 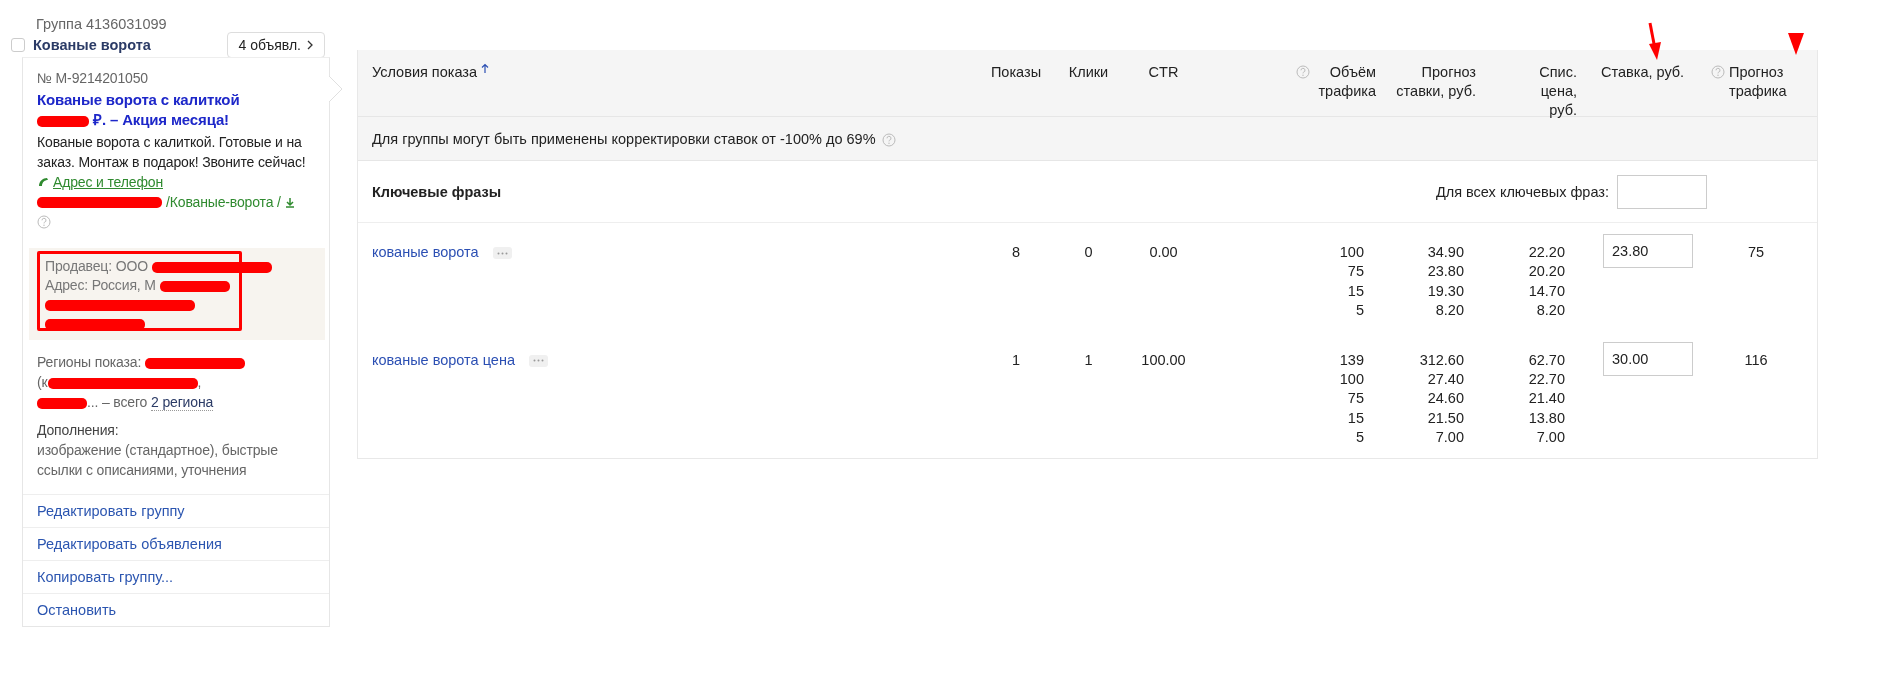 I want to click on bid-input, so click(x=1662, y=191).